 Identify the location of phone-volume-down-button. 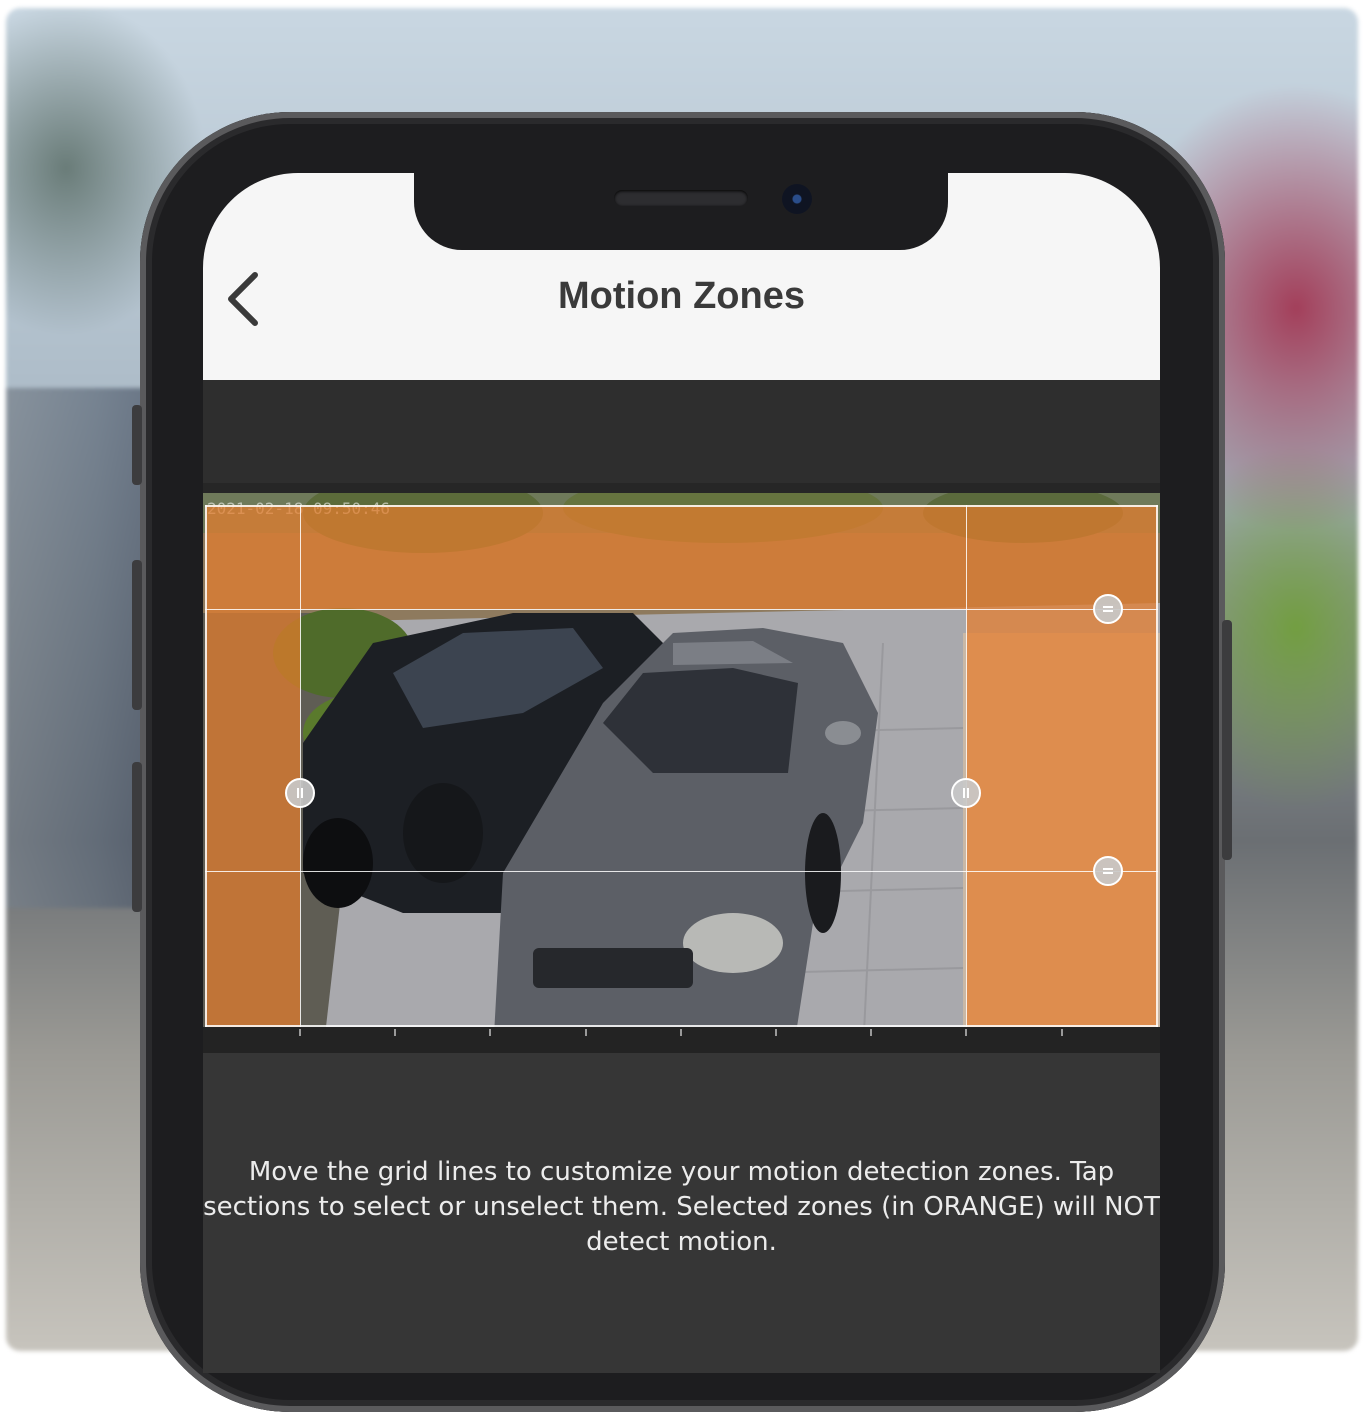
(137, 837).